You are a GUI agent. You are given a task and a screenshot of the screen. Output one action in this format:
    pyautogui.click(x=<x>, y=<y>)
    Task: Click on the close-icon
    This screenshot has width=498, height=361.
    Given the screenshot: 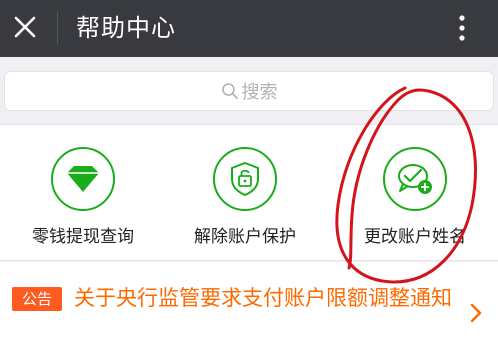 What is the action you would take?
    pyautogui.click(x=25, y=27)
    